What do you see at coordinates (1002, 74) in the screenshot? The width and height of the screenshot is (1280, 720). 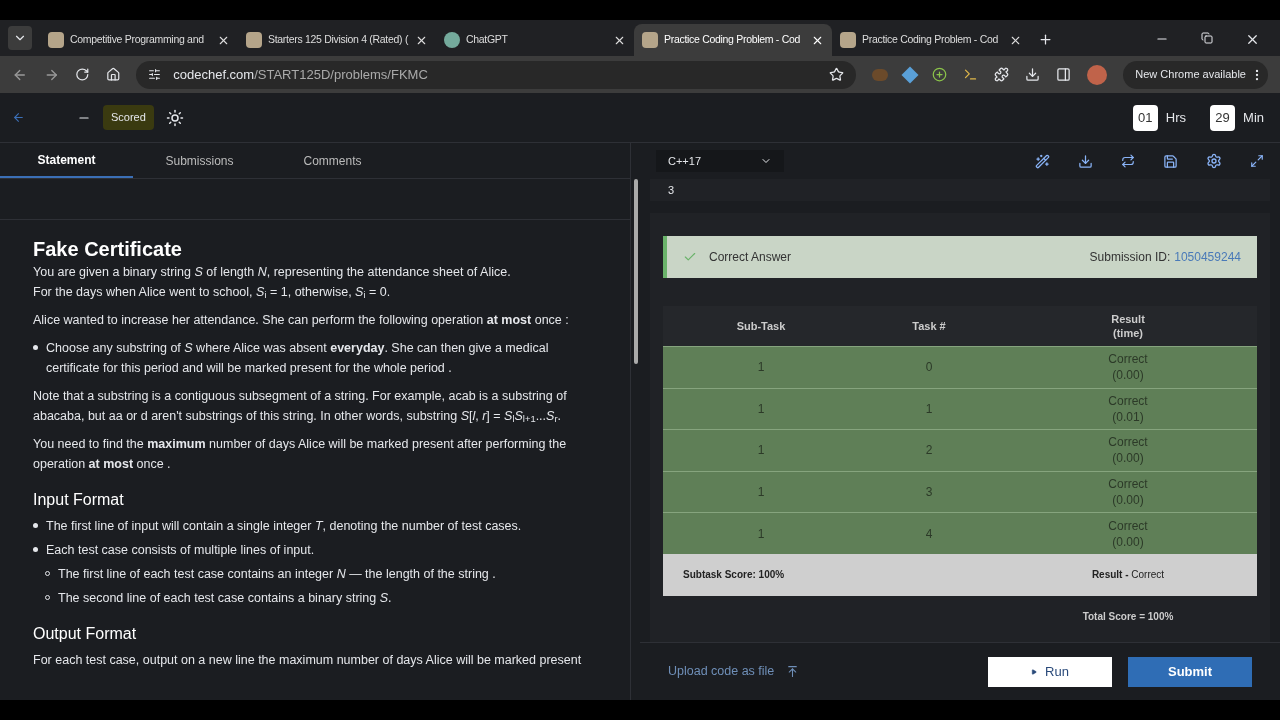 I see `extensions-icon` at bounding box center [1002, 74].